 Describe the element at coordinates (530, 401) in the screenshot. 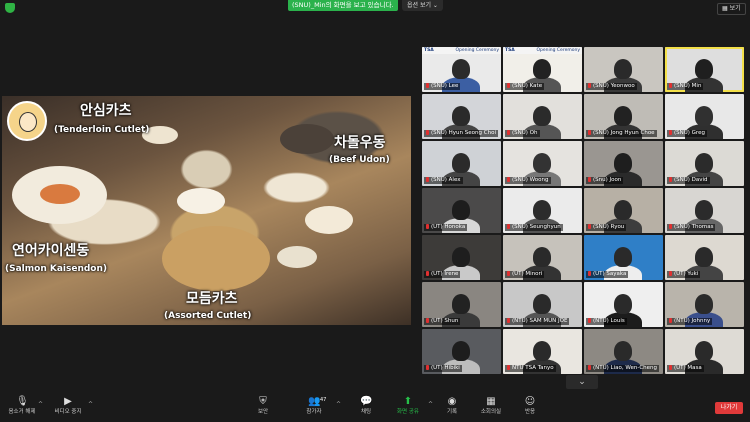

I see `smiley-icon: ☺` at that location.